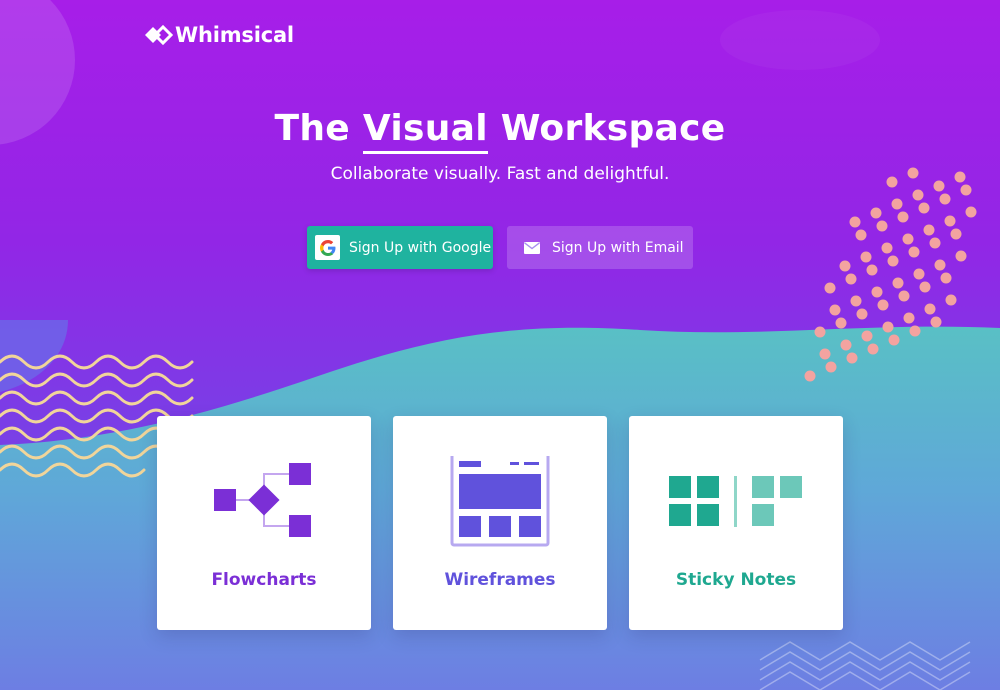 The width and height of the screenshot is (1000, 690). What do you see at coordinates (532, 247) in the screenshot?
I see `mail-icon` at bounding box center [532, 247].